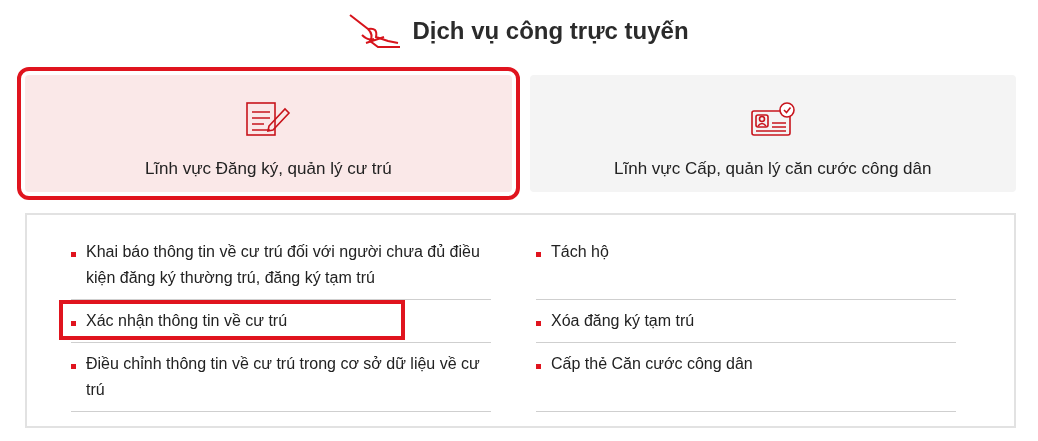  What do you see at coordinates (773, 169) in the screenshot?
I see `tab-label: Lĩnh vực Cấp, quản lý căn cước công dân` at bounding box center [773, 169].